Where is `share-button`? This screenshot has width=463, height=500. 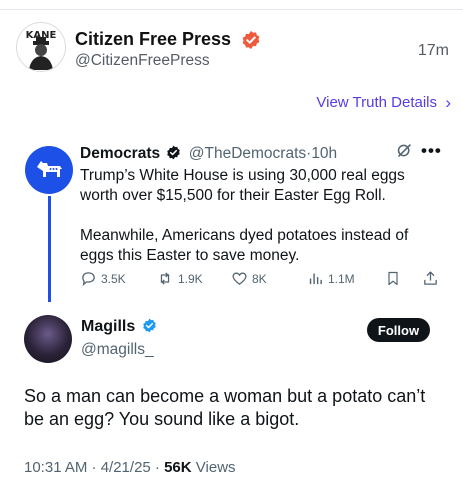 share-button is located at coordinates (430, 278).